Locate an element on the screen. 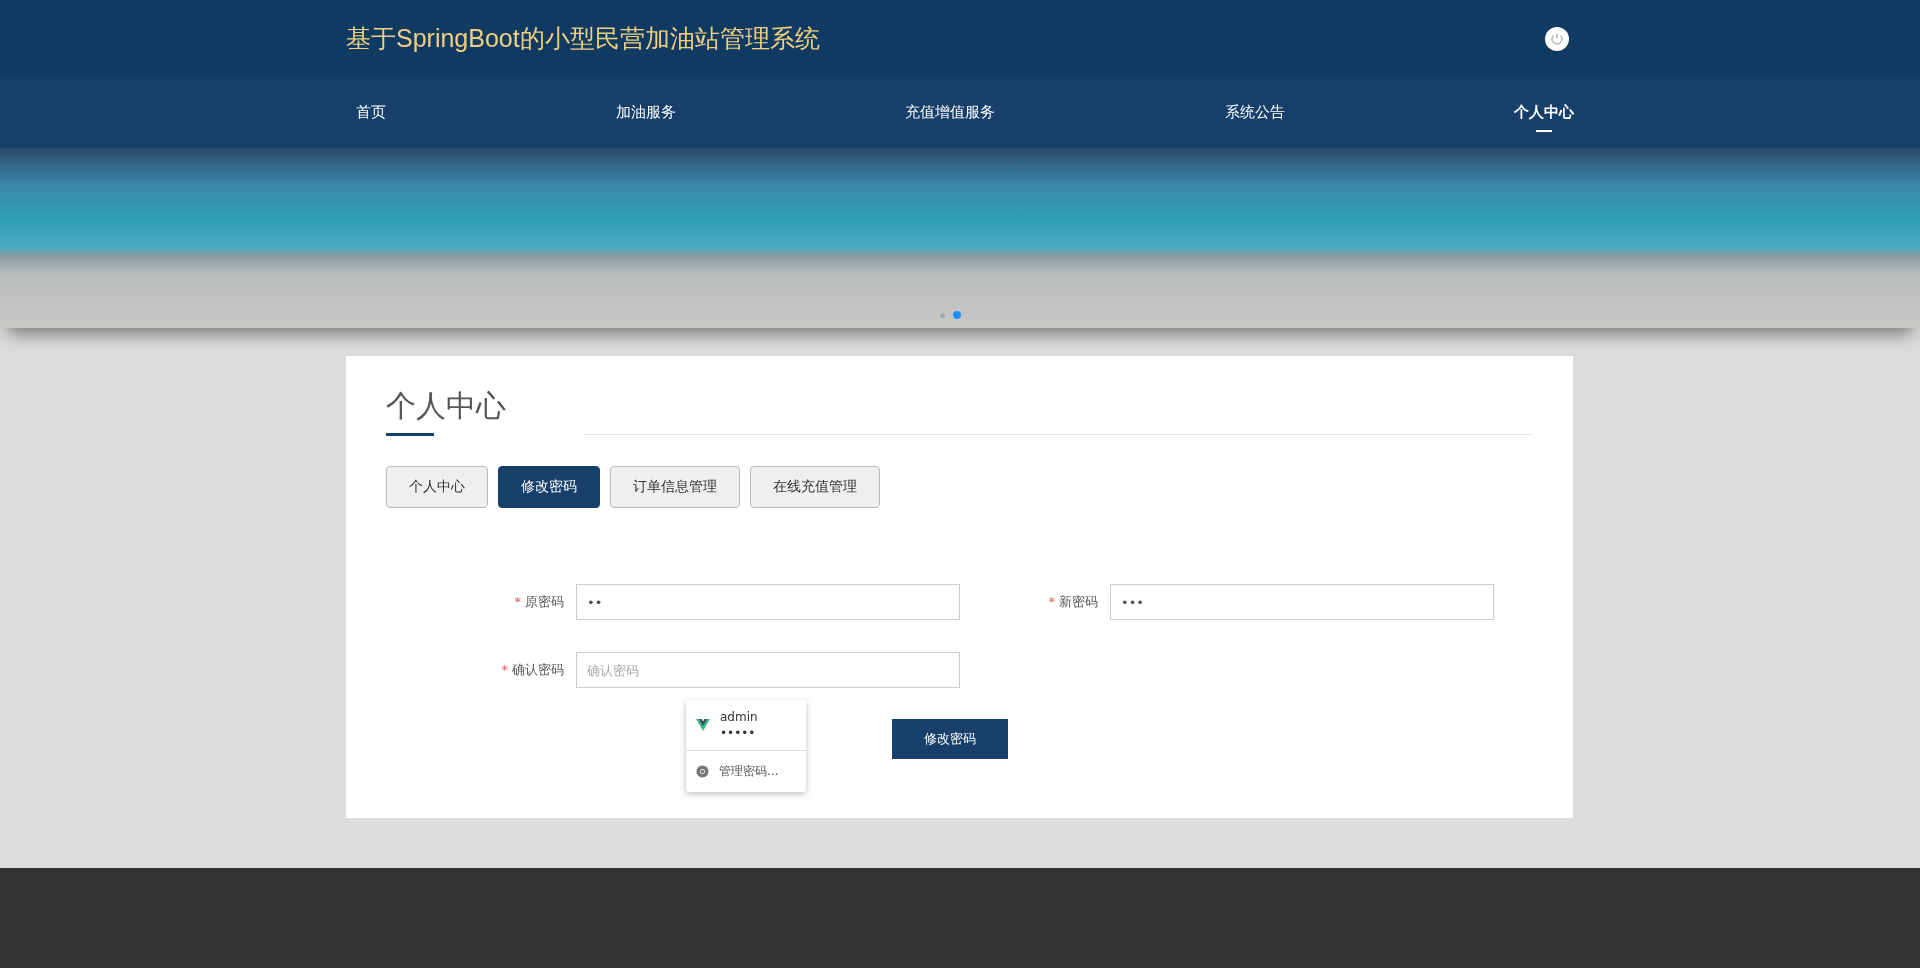  tab: 订单信息管理 is located at coordinates (675, 487).